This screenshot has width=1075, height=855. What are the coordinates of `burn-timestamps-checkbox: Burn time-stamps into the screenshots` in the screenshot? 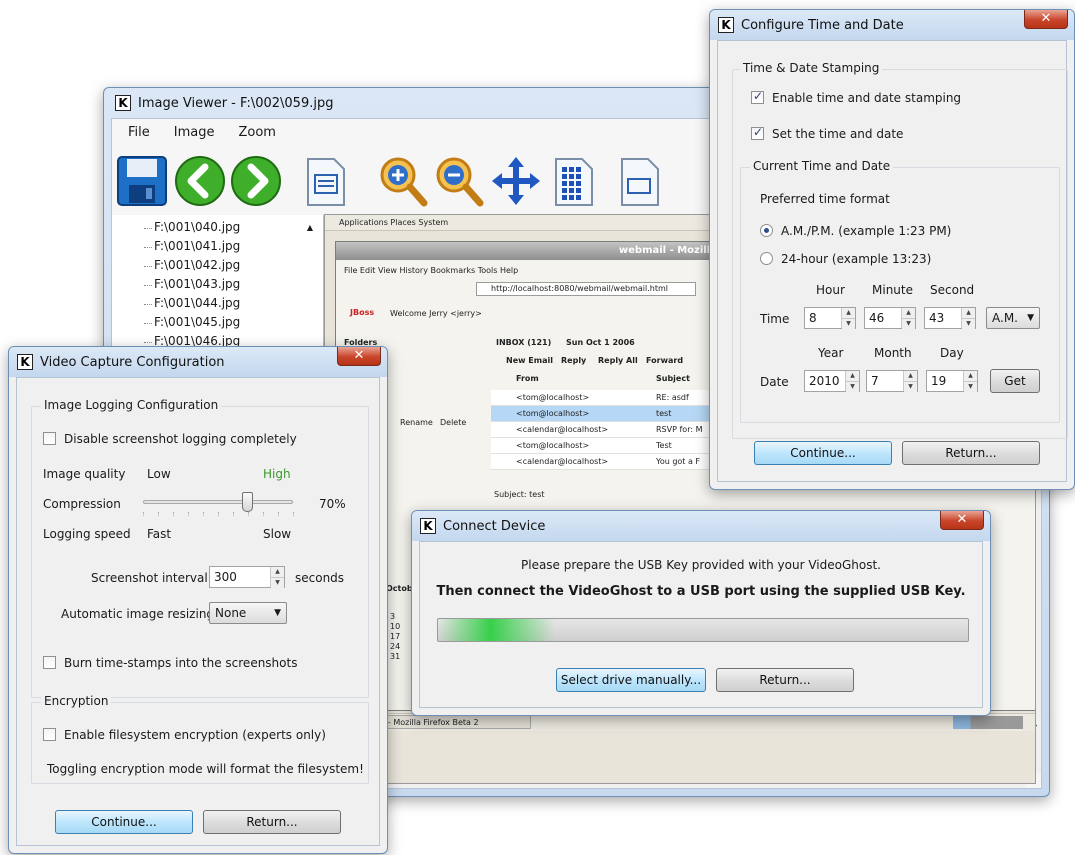 It's located at (170, 663).